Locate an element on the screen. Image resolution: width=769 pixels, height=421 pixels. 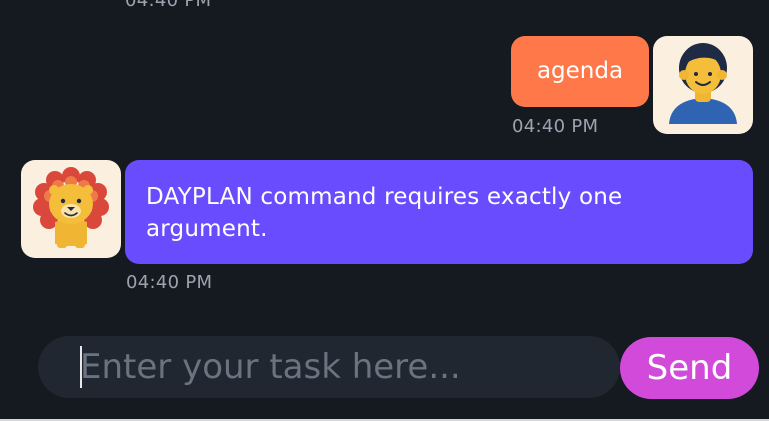
bot-avatar is located at coordinates (71, 209).